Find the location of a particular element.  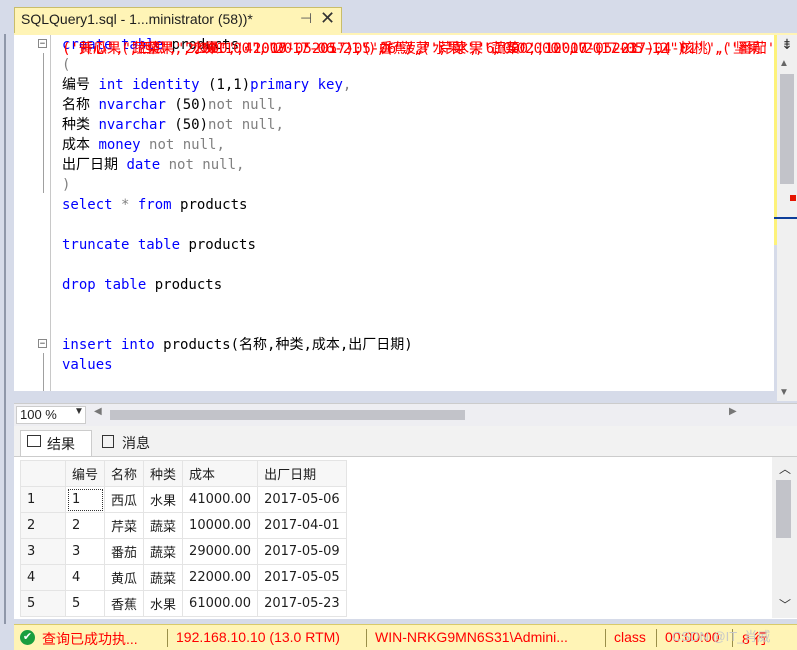

row-number: 4 is located at coordinates (43, 577).